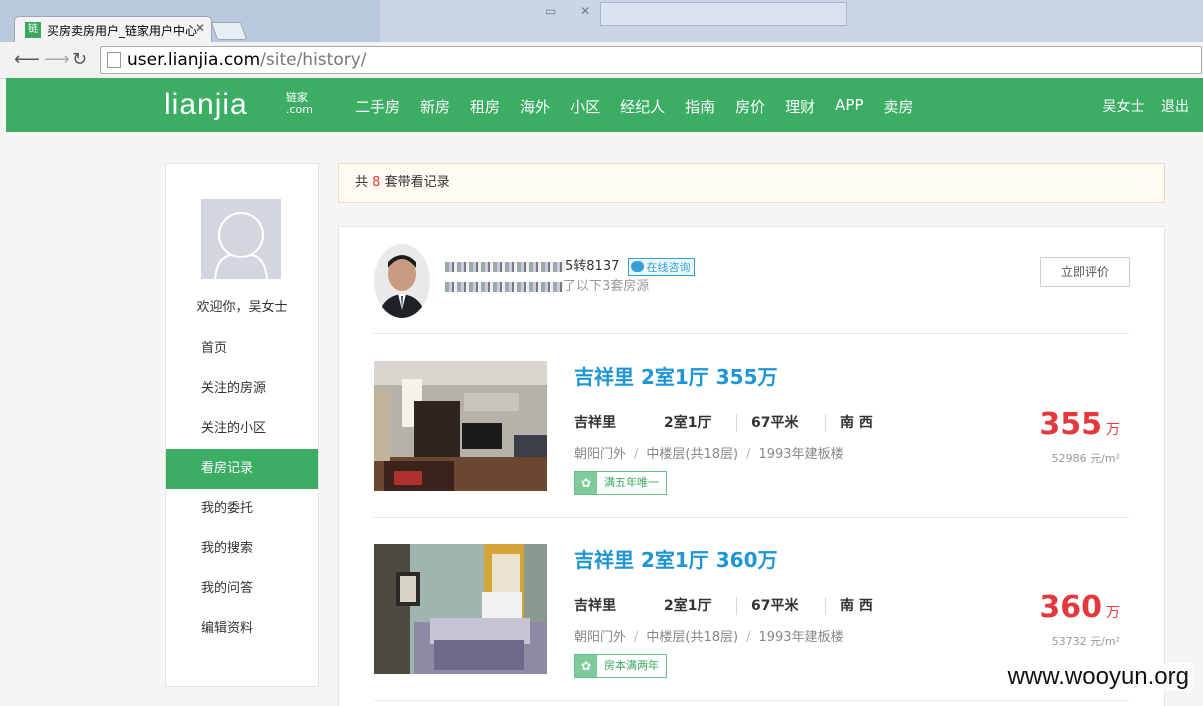  Describe the element at coordinates (435, 106) in the screenshot. I see `nav-item-xinfang: 新房` at that location.